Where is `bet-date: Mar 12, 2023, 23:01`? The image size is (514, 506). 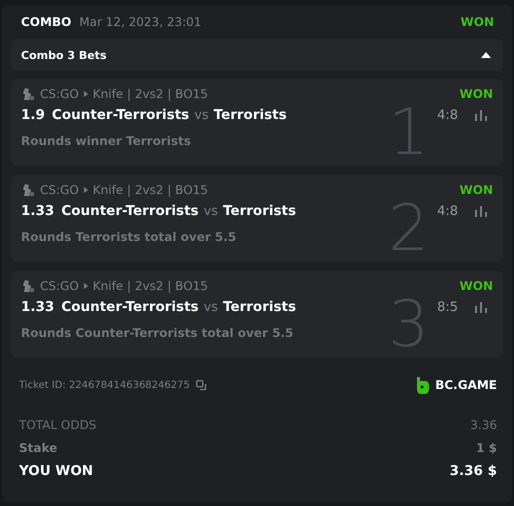
bet-date: Mar 12, 2023, 23:01 is located at coordinates (140, 22).